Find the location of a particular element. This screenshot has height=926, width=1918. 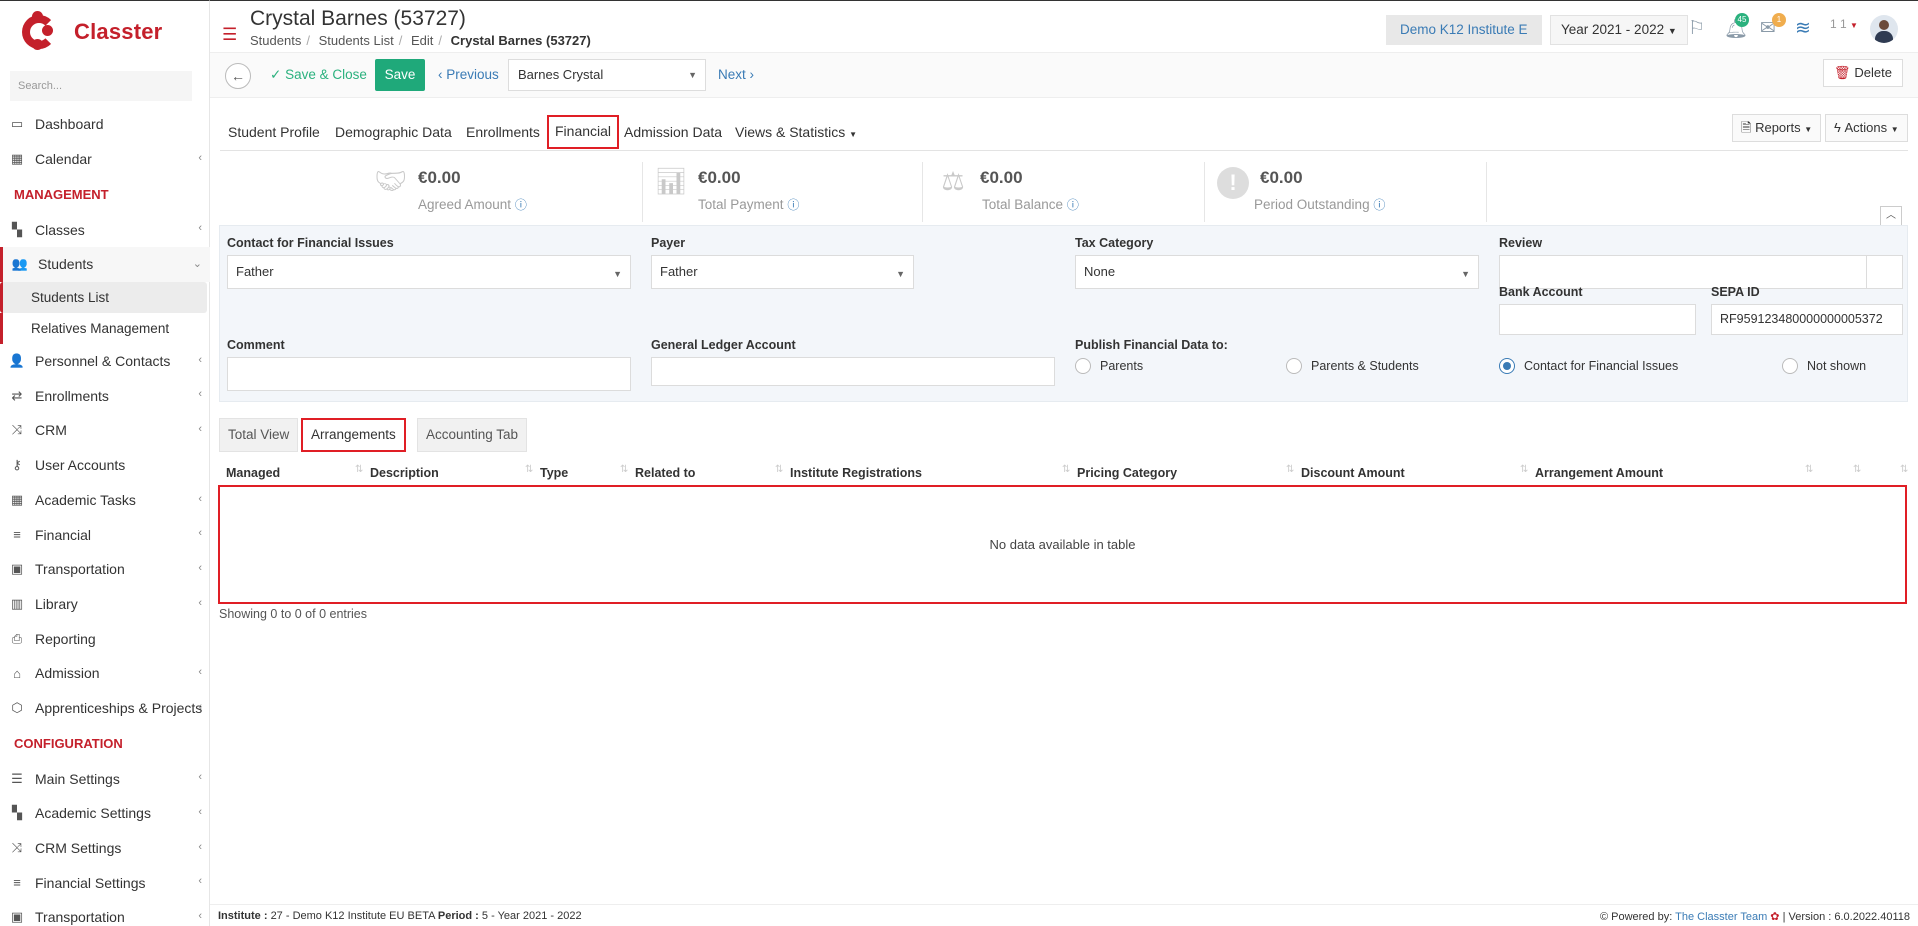

payer-select: Father ▼ is located at coordinates (782, 272).